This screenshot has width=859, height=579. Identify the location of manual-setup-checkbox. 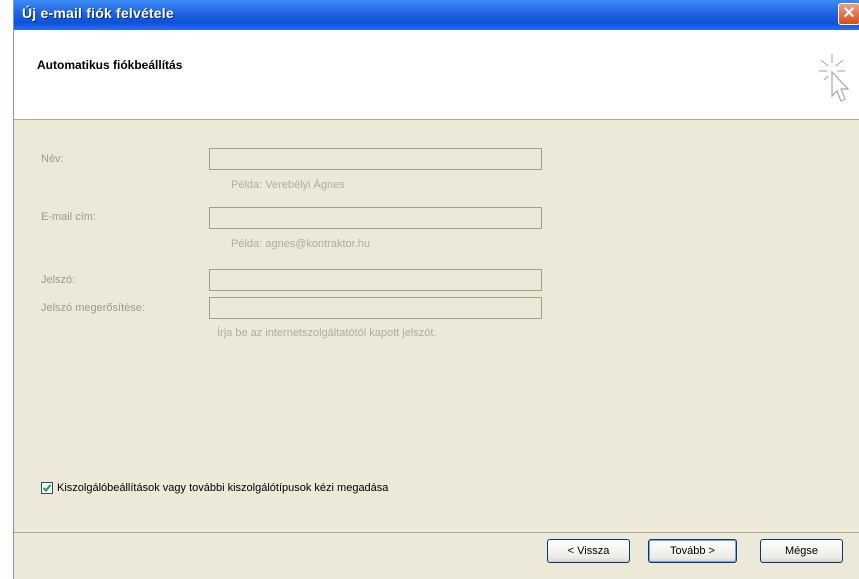
(47, 488).